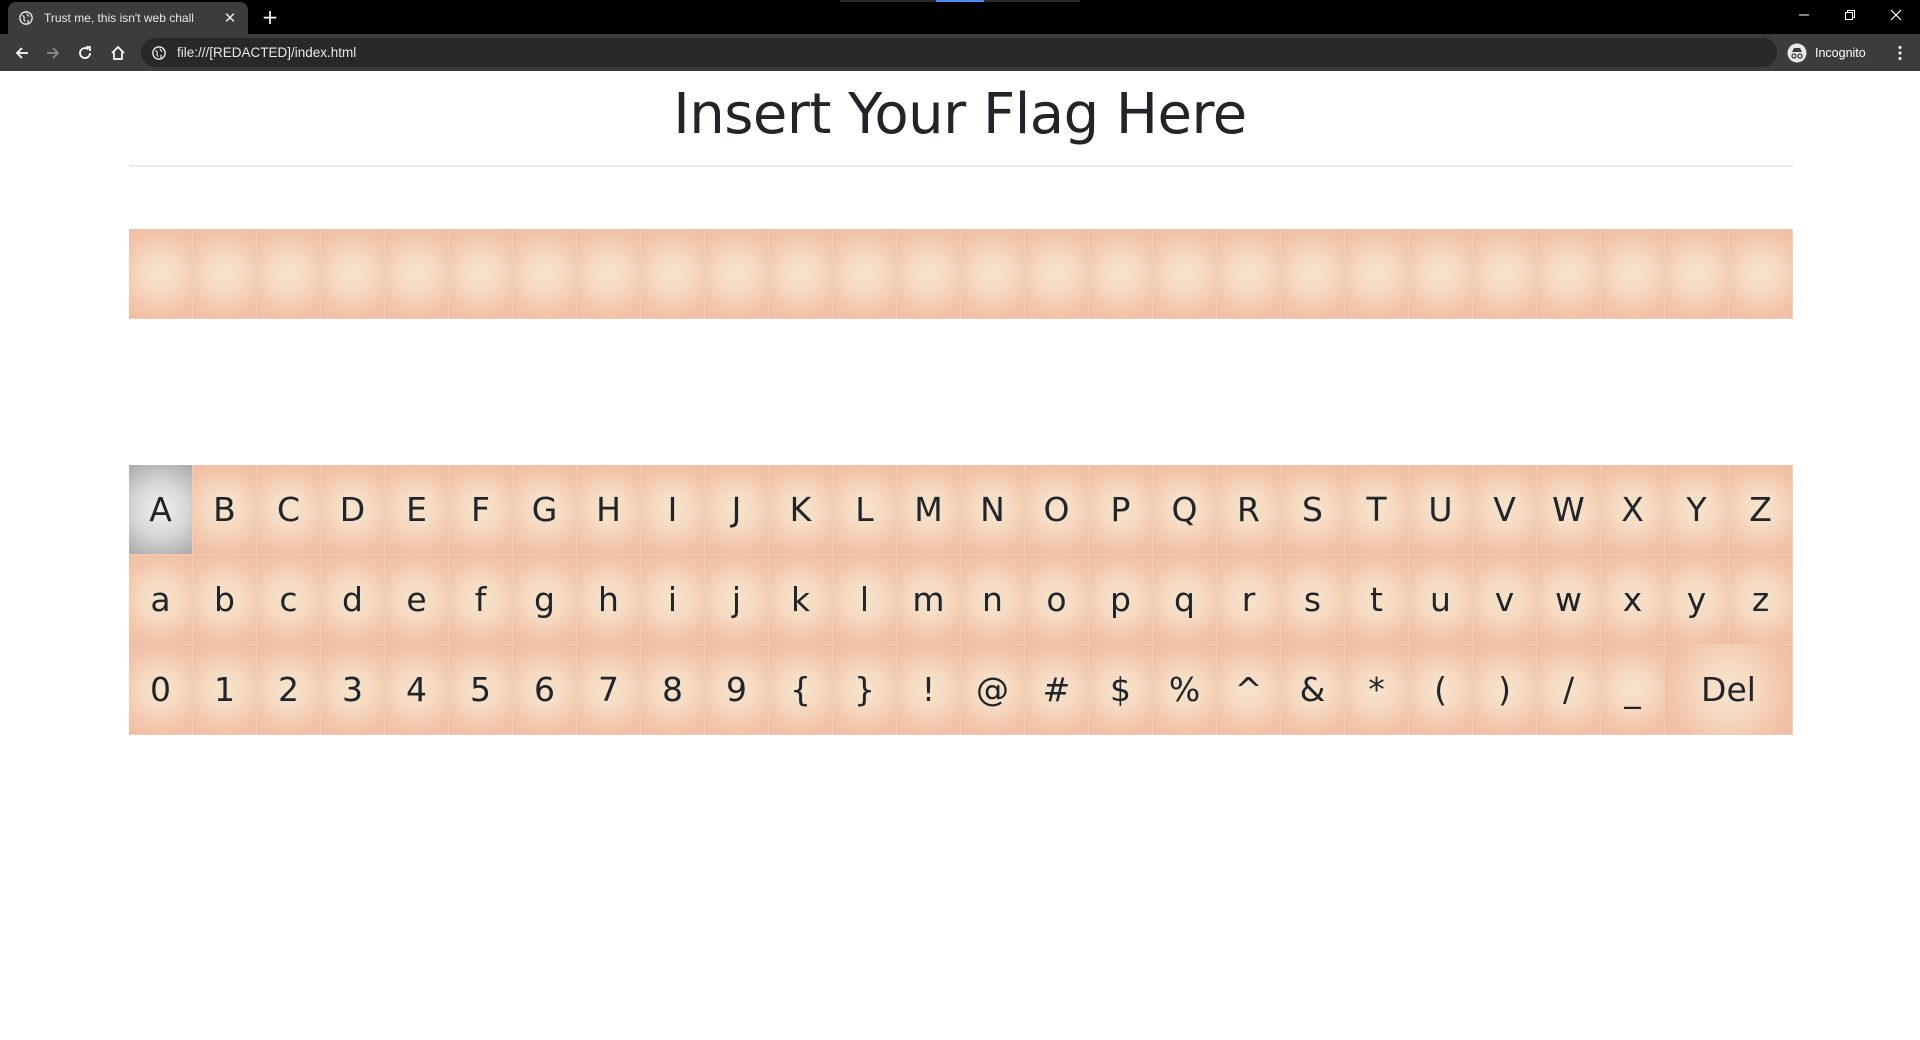 The image size is (1920, 1040). What do you see at coordinates (1377, 600) in the screenshot?
I see `char-key: t` at bounding box center [1377, 600].